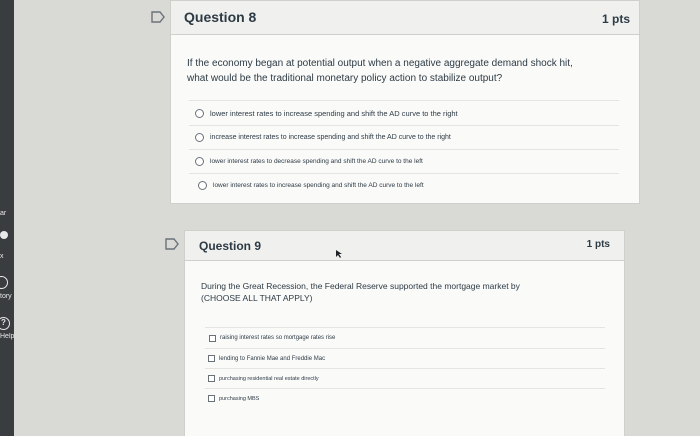 This screenshot has height=436, width=700. What do you see at coordinates (7, 336) in the screenshot?
I see `nav-item-help-label: Help` at bounding box center [7, 336].